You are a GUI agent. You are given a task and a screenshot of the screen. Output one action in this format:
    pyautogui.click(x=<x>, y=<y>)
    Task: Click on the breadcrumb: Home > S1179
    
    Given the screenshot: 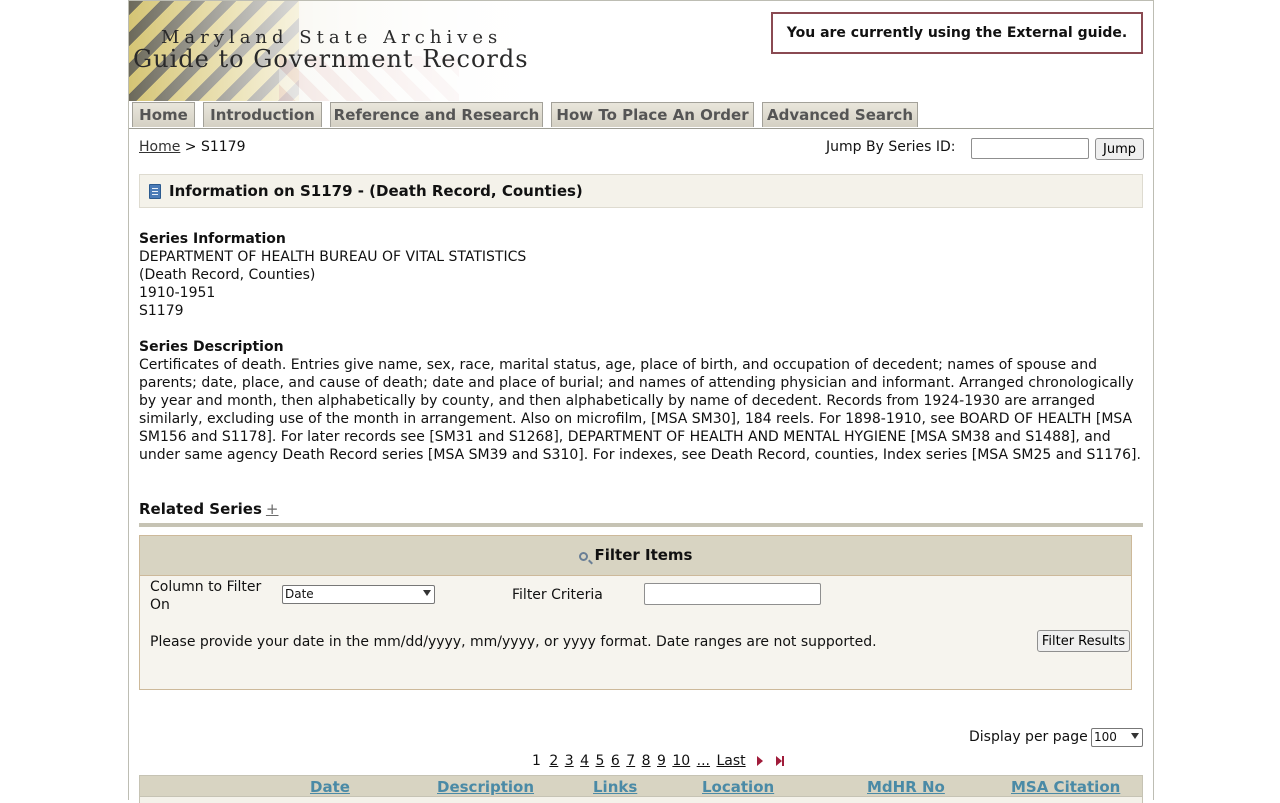 What is the action you would take?
    pyautogui.click(x=192, y=147)
    